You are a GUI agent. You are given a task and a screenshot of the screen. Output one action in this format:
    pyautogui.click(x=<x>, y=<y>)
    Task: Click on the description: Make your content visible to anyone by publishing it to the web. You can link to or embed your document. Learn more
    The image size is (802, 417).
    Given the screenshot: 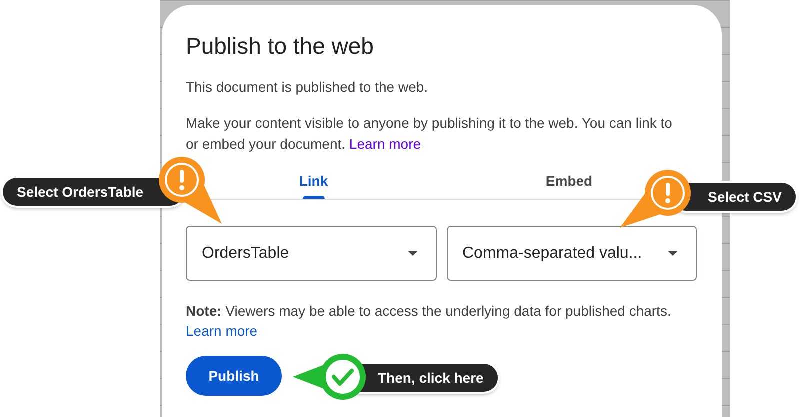 What is the action you would take?
    pyautogui.click(x=430, y=134)
    